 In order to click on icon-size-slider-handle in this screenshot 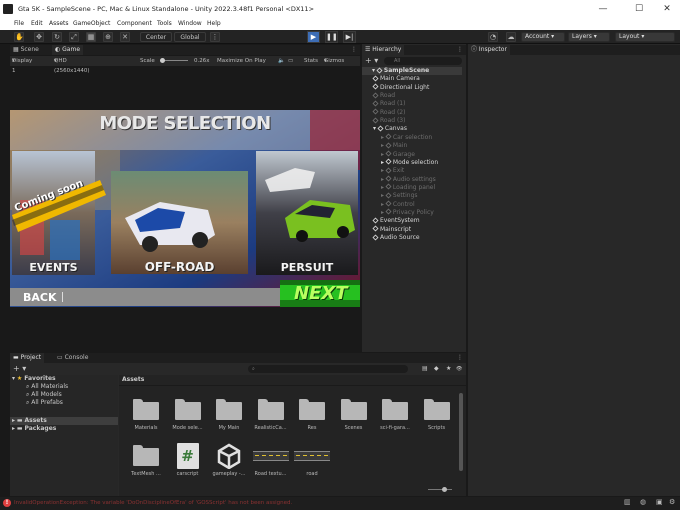, I will do `click(444, 489)`.